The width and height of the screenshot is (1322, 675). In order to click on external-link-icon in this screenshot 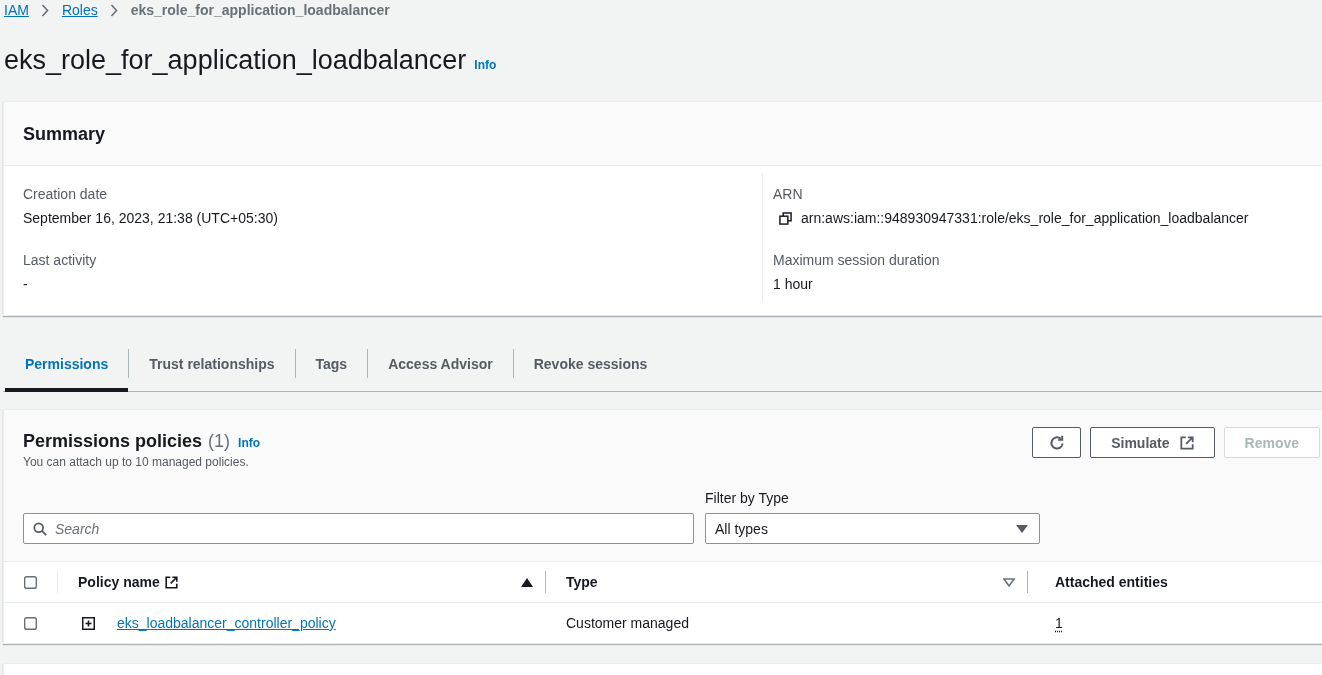, I will do `click(1186, 442)`.